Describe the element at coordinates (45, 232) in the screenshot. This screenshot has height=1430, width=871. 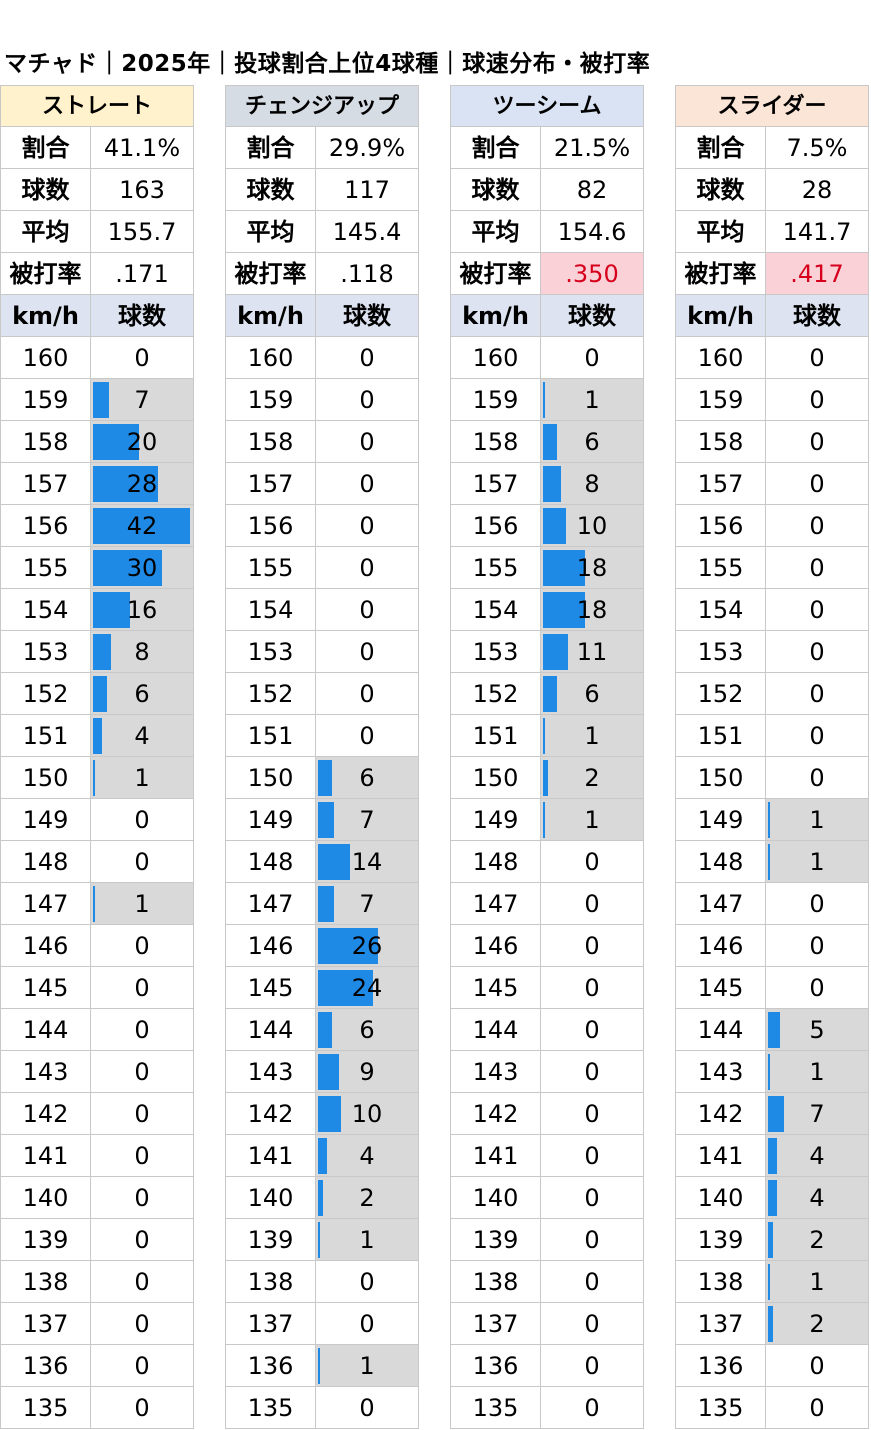
I see `stat-label-avg: 平均` at that location.